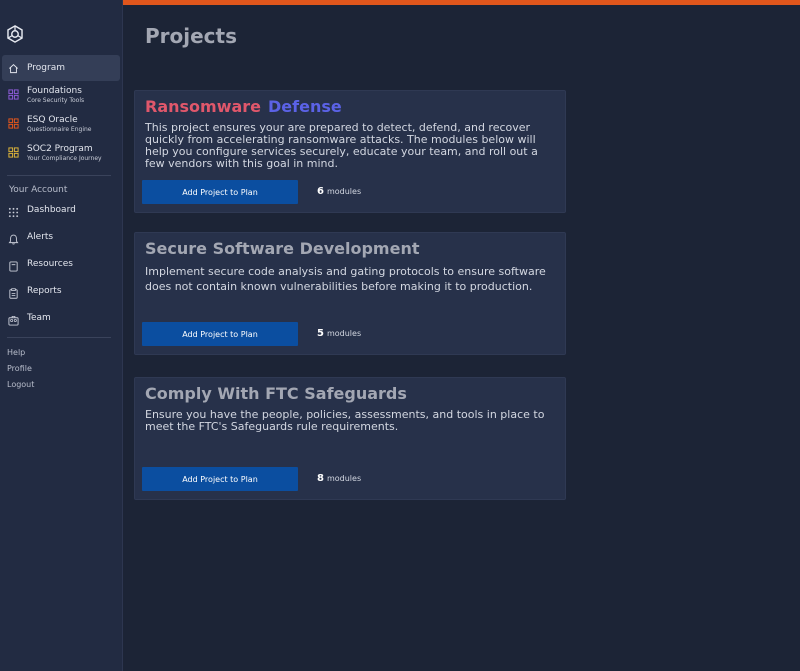 Image resolution: width=800 pixels, height=671 pixels. I want to click on module-count-number: 6, so click(320, 191).